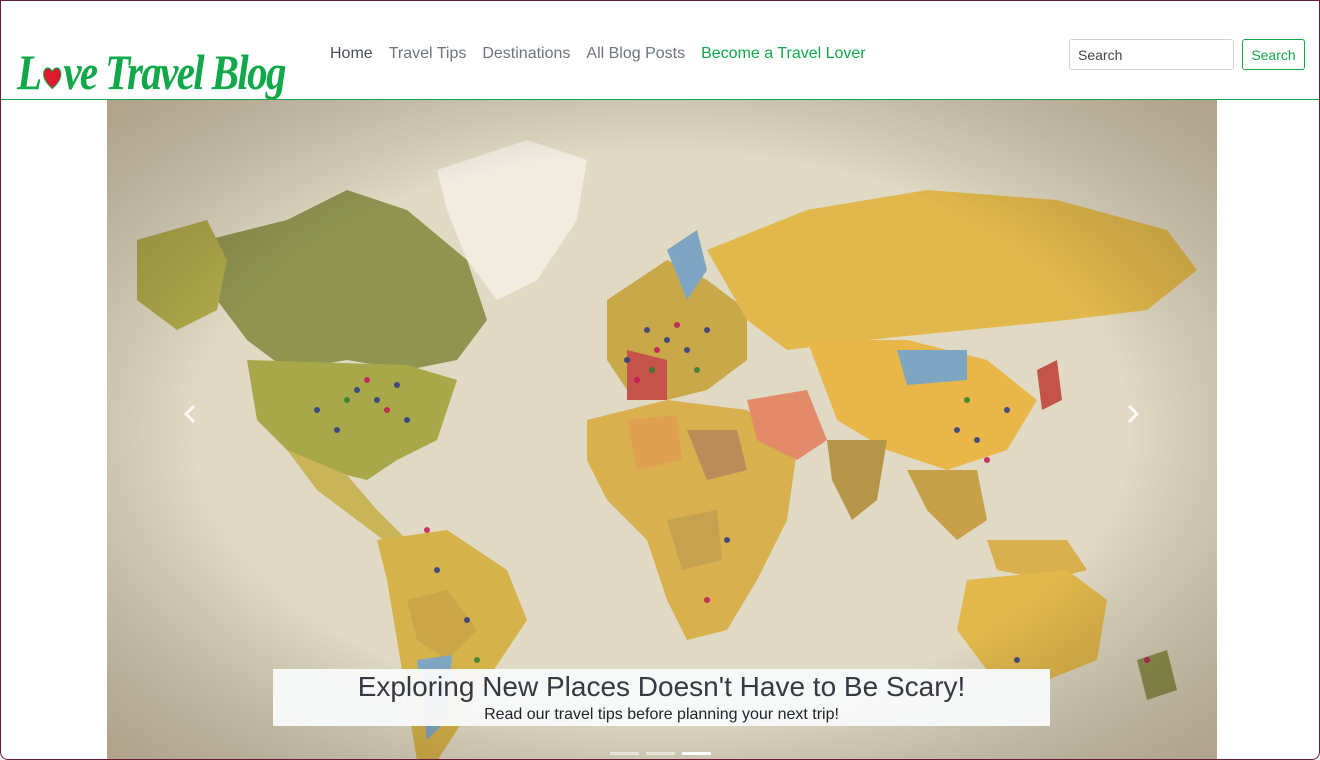 Image resolution: width=1320 pixels, height=760 pixels. What do you see at coordinates (635, 54) in the screenshot?
I see `nav-item-all-blog-posts: All Blog Posts` at bounding box center [635, 54].